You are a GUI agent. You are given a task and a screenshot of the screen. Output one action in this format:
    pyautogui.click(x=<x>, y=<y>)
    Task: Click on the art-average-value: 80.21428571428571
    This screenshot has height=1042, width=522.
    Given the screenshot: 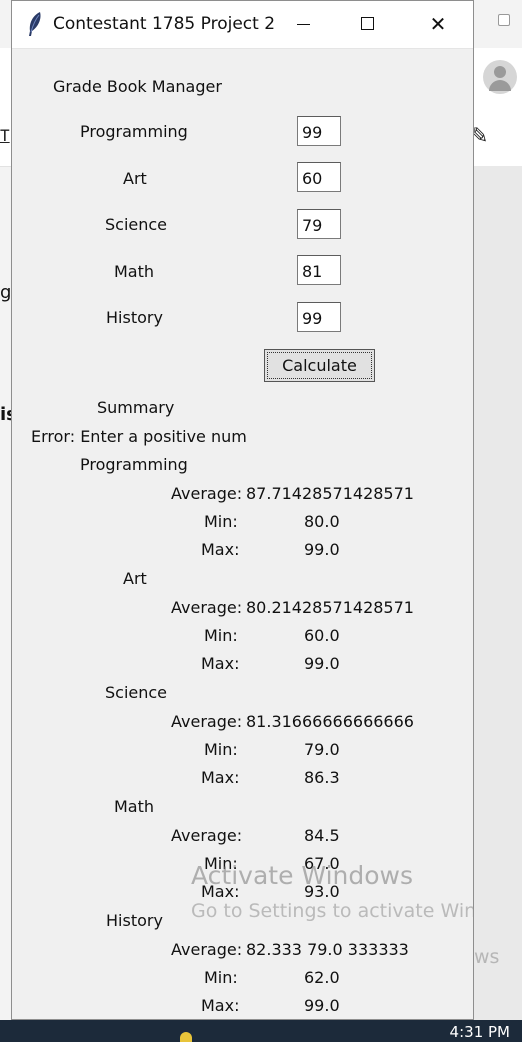 What is the action you would take?
    pyautogui.click(x=330, y=607)
    